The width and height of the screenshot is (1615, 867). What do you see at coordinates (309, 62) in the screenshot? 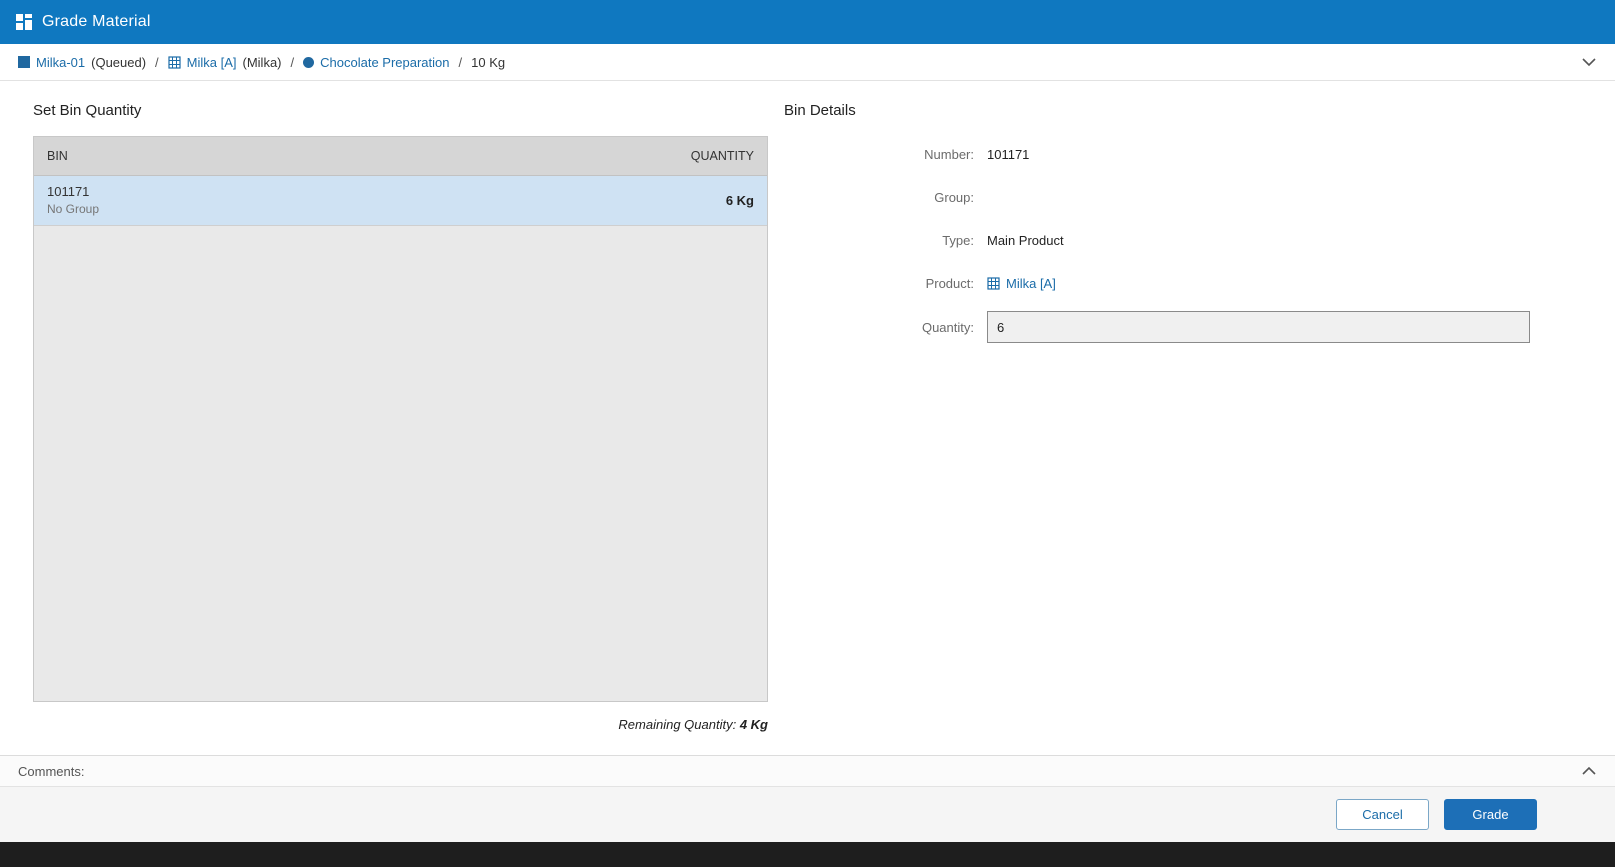
I see `operation-icon` at bounding box center [309, 62].